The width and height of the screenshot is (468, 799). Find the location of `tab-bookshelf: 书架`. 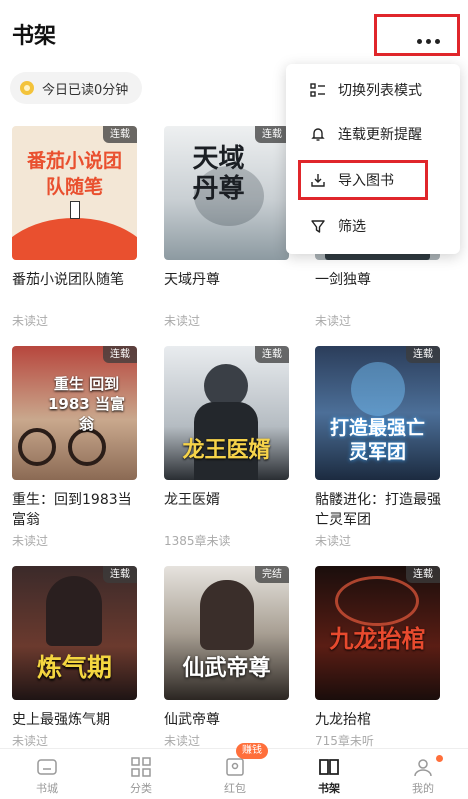

tab-bookshelf: 书架 is located at coordinates (329, 774).